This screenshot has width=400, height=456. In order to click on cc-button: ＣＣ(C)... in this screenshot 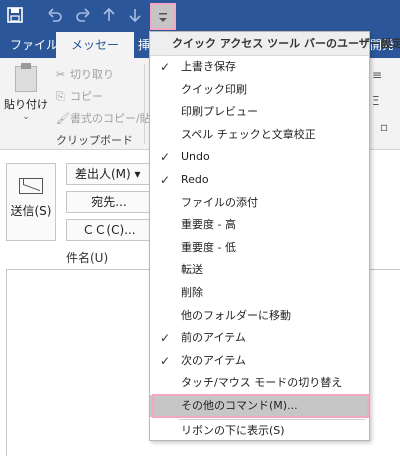, I will do `click(109, 230)`.